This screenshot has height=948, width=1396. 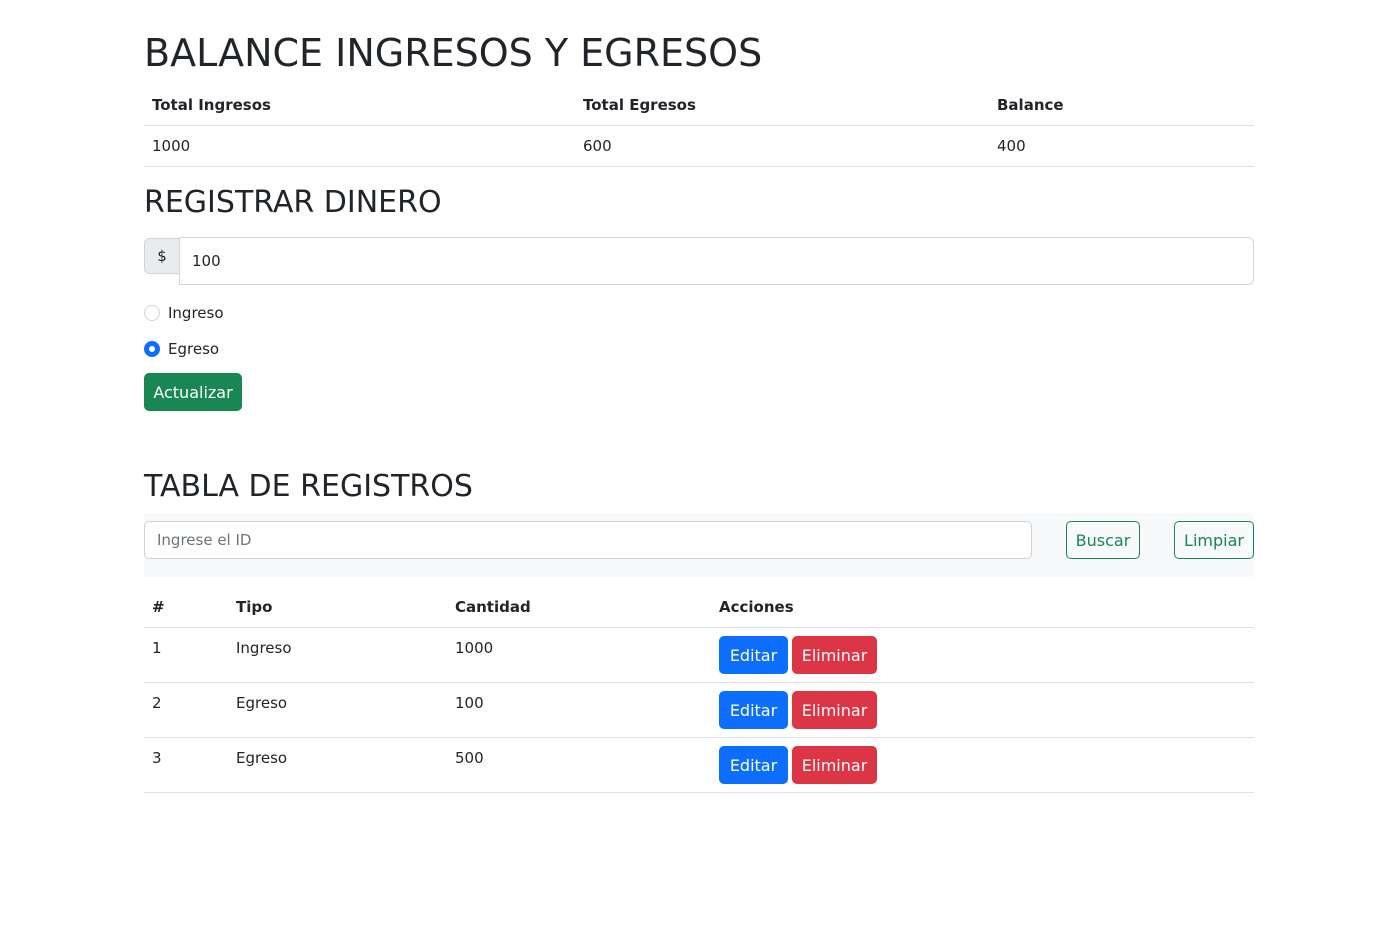 What do you see at coordinates (158, 607) in the screenshot?
I see `column-header-id: #` at bounding box center [158, 607].